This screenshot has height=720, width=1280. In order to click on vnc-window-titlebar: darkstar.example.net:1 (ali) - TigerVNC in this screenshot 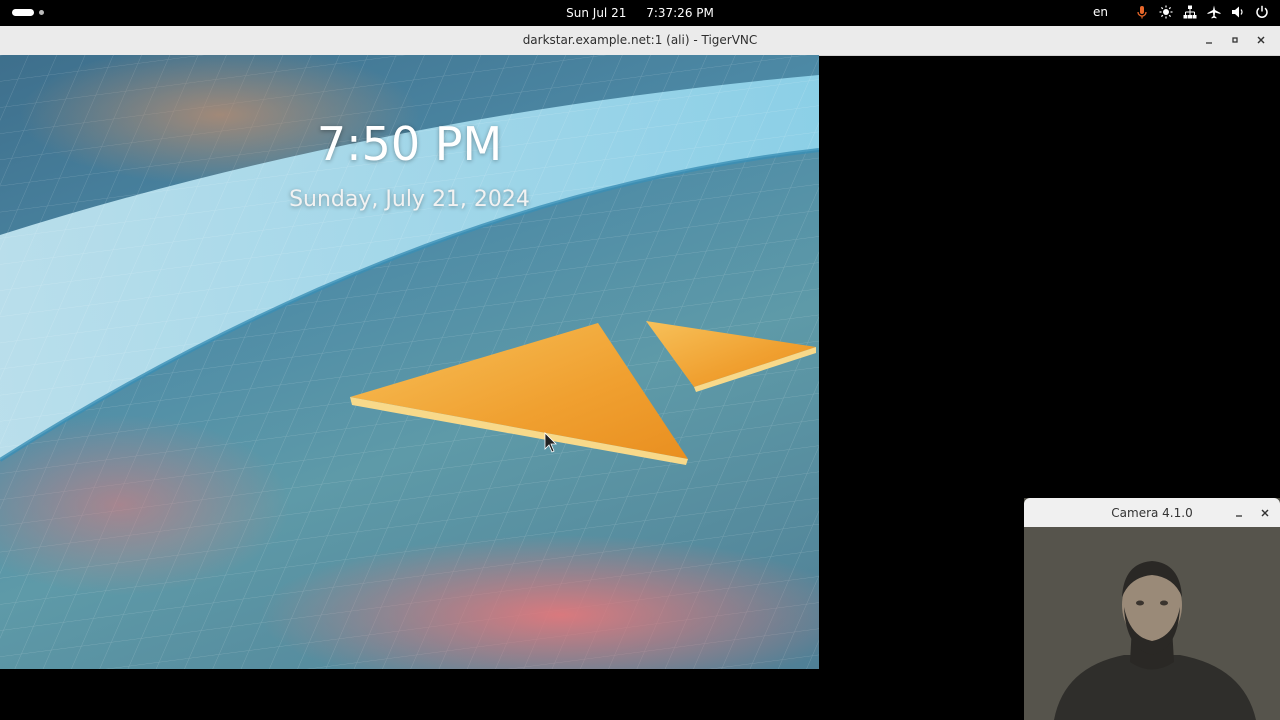, I will do `click(640, 41)`.